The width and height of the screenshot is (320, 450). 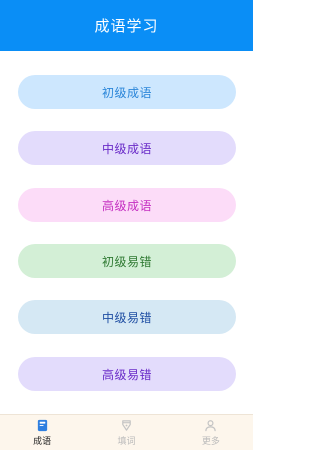 What do you see at coordinates (42, 441) in the screenshot?
I see `tab-label: 成语` at bounding box center [42, 441].